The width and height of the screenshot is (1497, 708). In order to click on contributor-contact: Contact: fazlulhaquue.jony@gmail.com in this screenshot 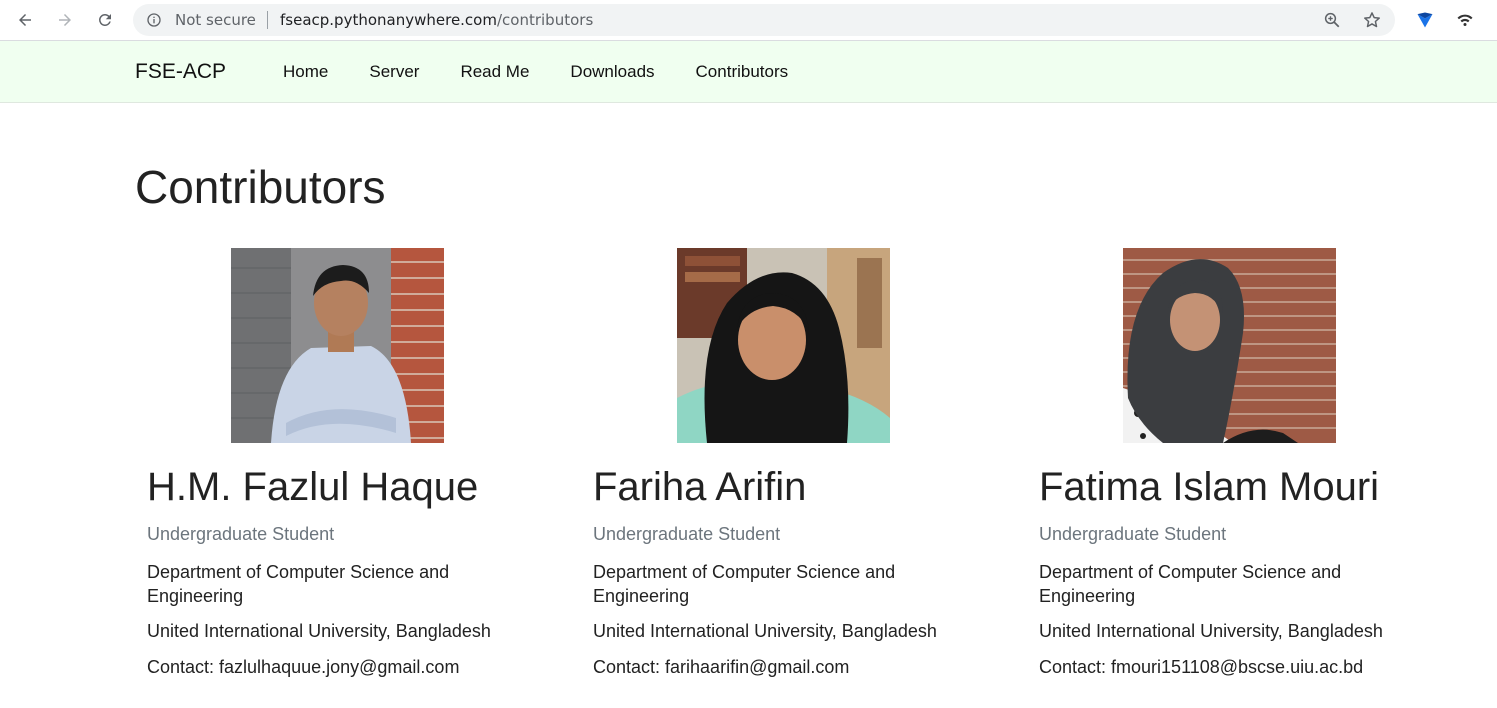, I will do `click(303, 667)`.